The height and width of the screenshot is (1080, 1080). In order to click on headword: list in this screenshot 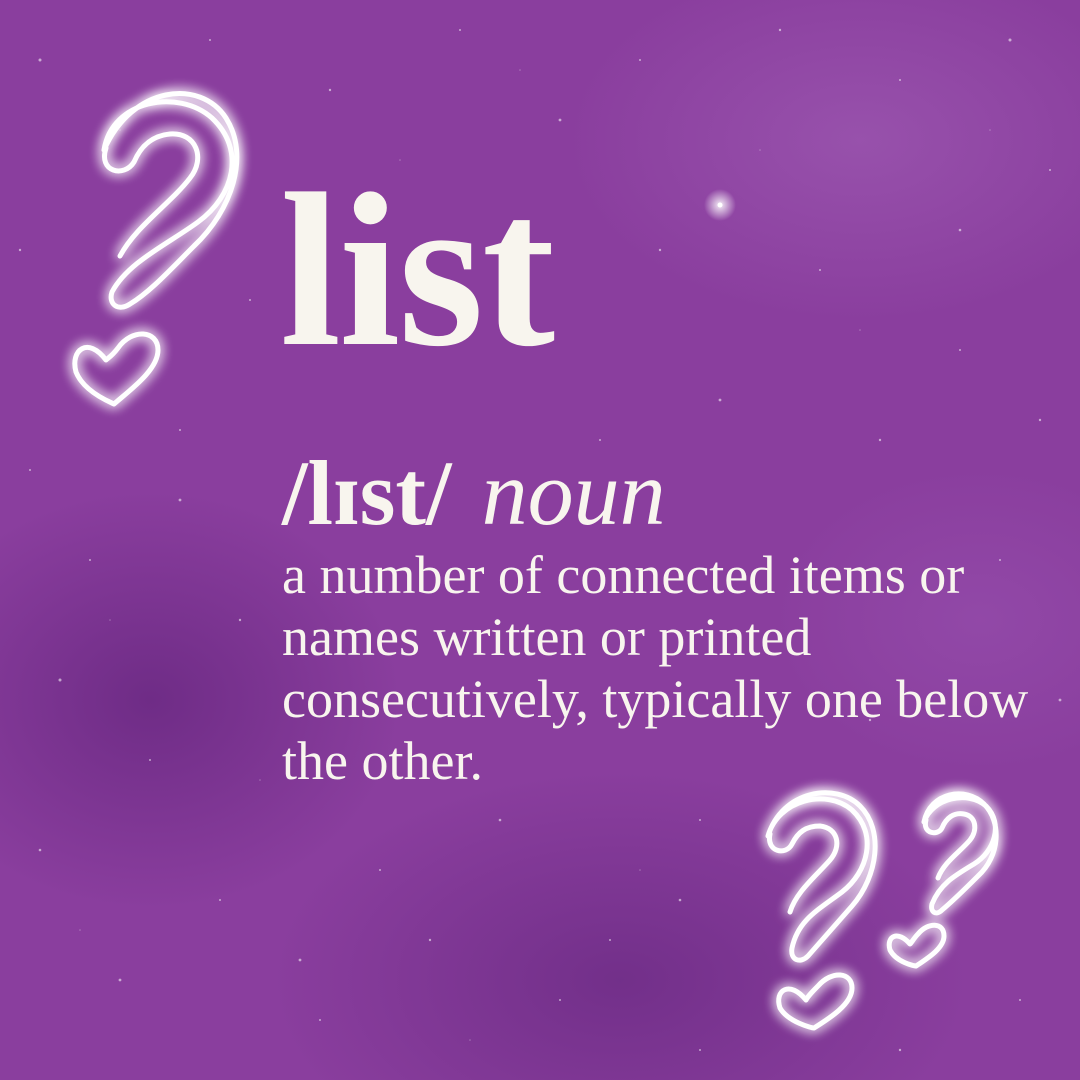, I will do `click(417, 270)`.